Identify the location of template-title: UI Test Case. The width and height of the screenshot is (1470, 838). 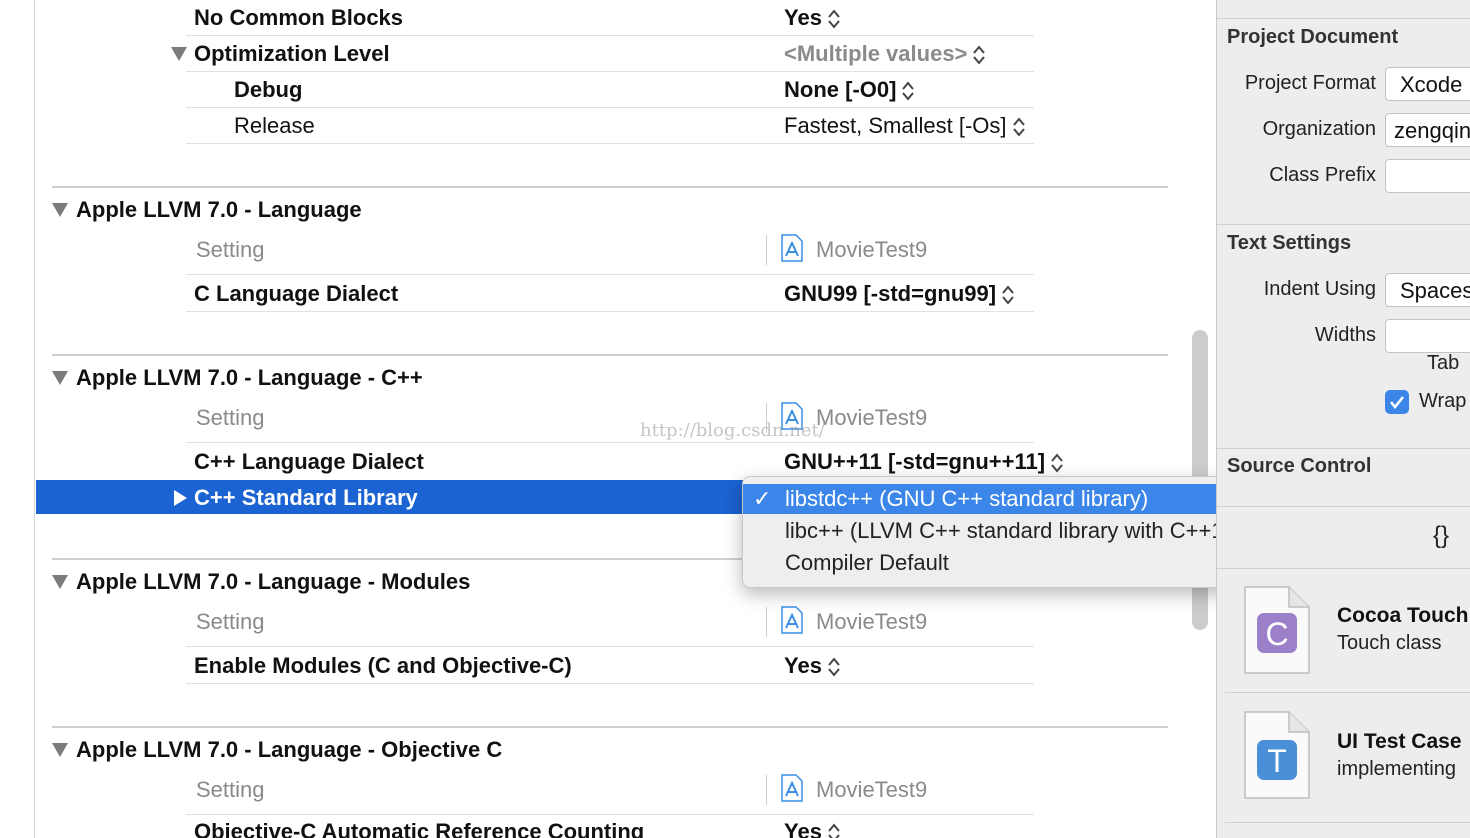
(1399, 741).